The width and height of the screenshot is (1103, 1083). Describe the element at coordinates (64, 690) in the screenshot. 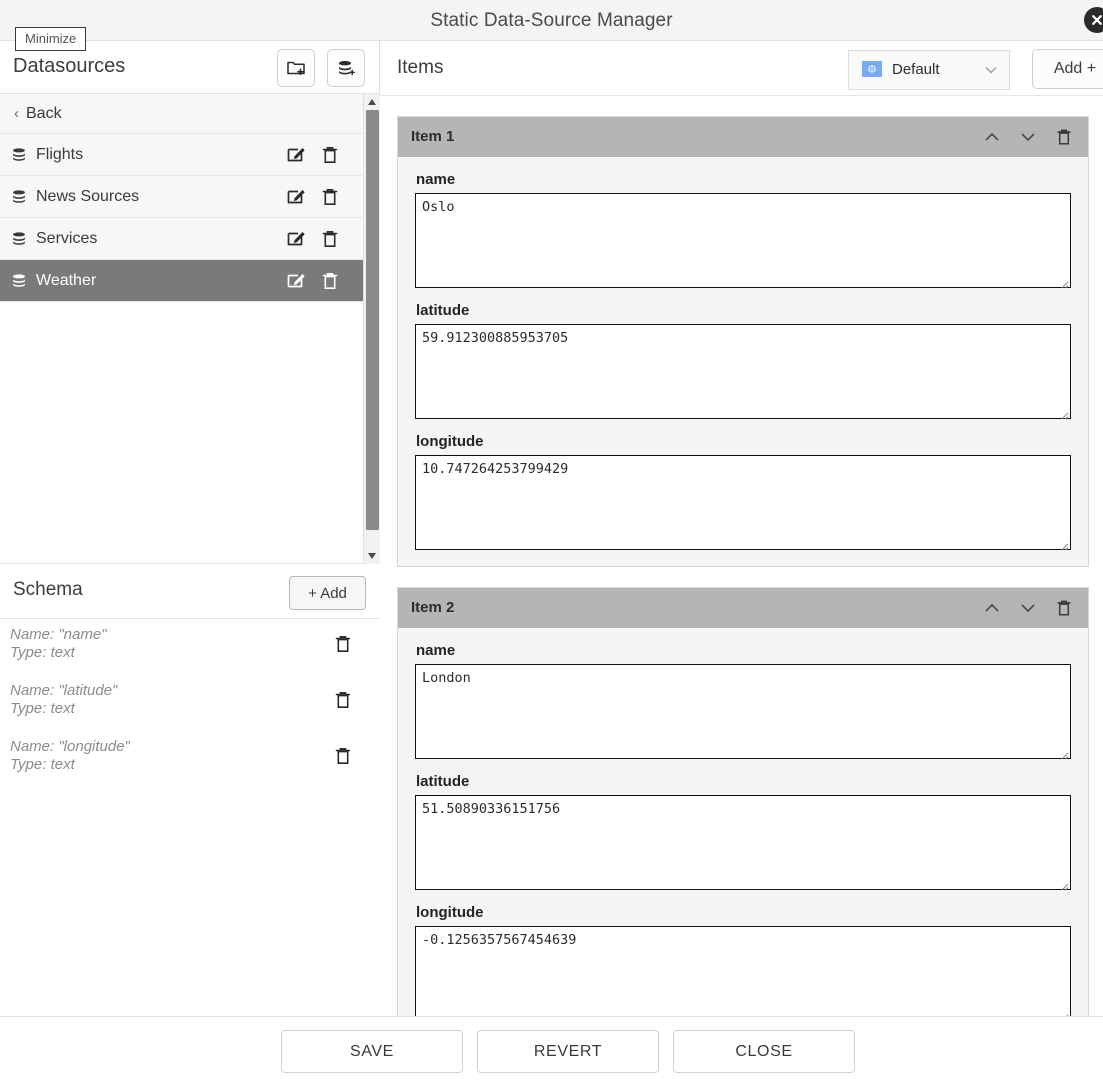

I see `schema-field-name: Name: "latitude"` at that location.